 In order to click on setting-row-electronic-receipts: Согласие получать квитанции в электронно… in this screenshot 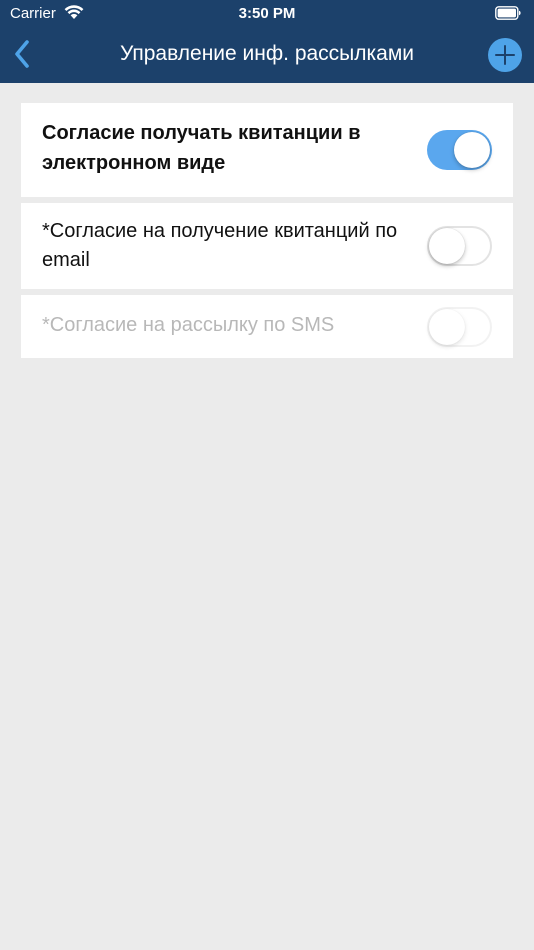, I will do `click(267, 150)`.